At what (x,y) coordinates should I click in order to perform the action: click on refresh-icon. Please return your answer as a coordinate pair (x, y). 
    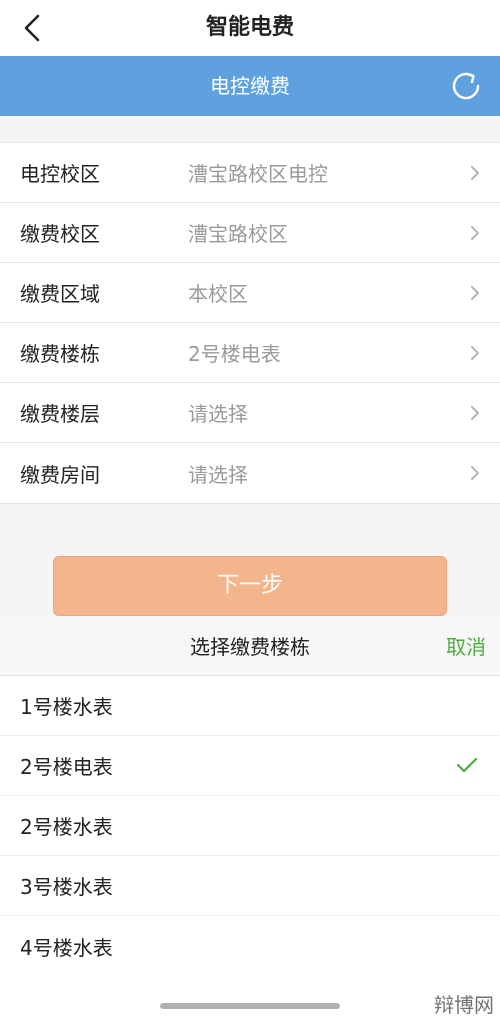
    Looking at the image, I should click on (466, 86).